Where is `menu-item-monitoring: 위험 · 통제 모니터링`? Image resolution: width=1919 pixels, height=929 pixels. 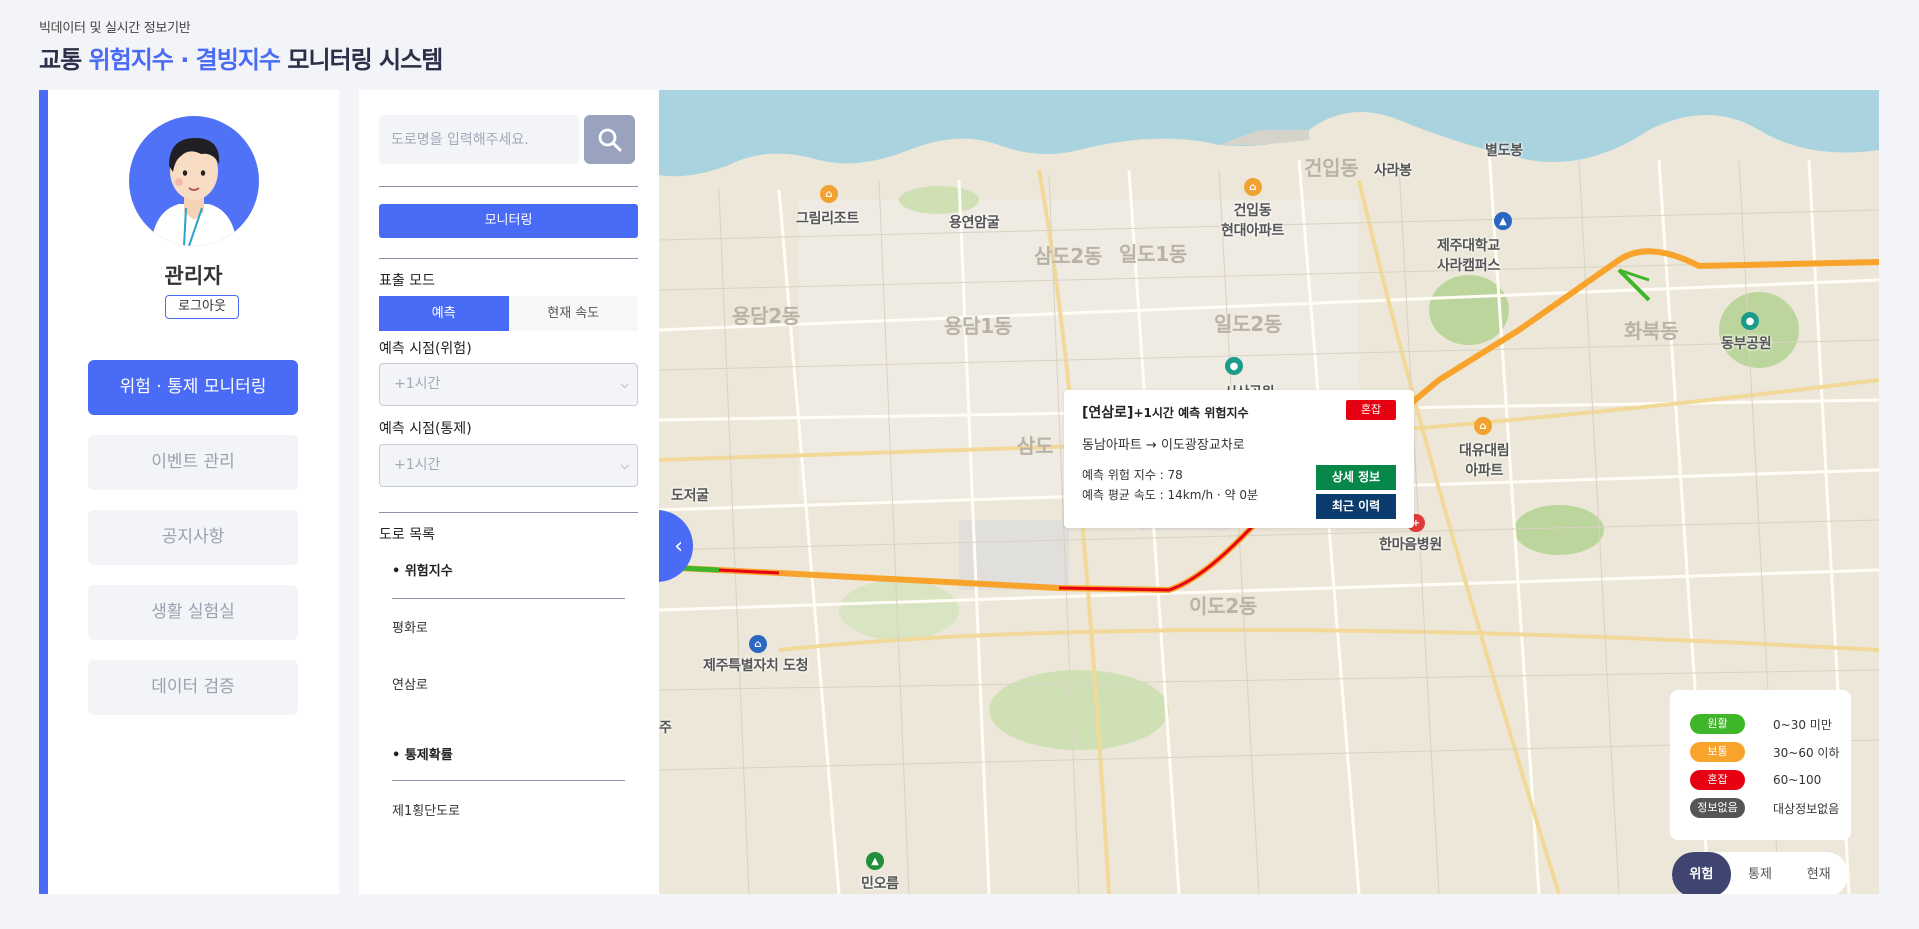 menu-item-monitoring: 위험 · 통제 모니터링 is located at coordinates (193, 387).